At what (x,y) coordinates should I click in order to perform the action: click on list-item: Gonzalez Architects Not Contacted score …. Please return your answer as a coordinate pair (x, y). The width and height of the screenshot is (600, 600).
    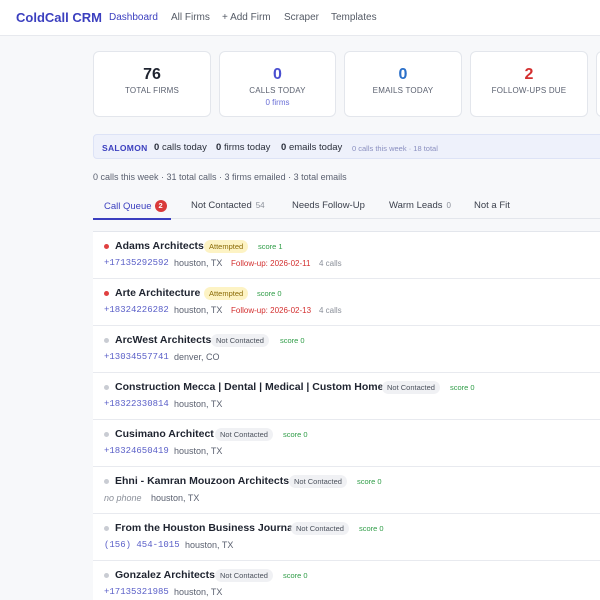
    Looking at the image, I should click on (346, 580).